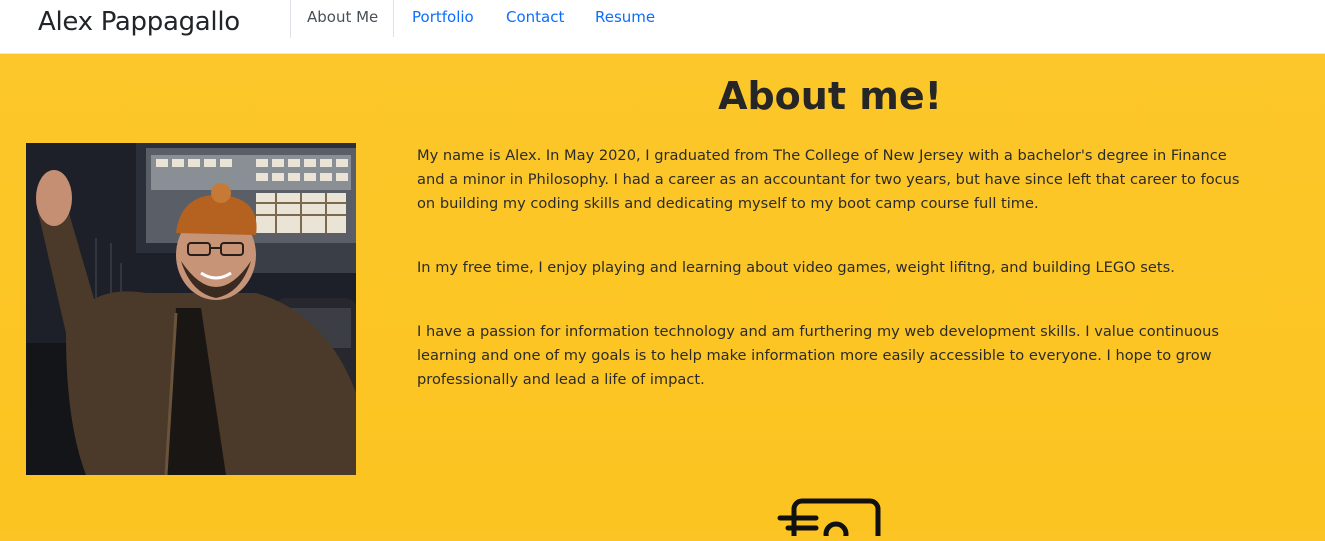 This screenshot has width=1325, height=541. Describe the element at coordinates (443, 18) in the screenshot. I see `tab-portfolio: Portfolio` at that location.